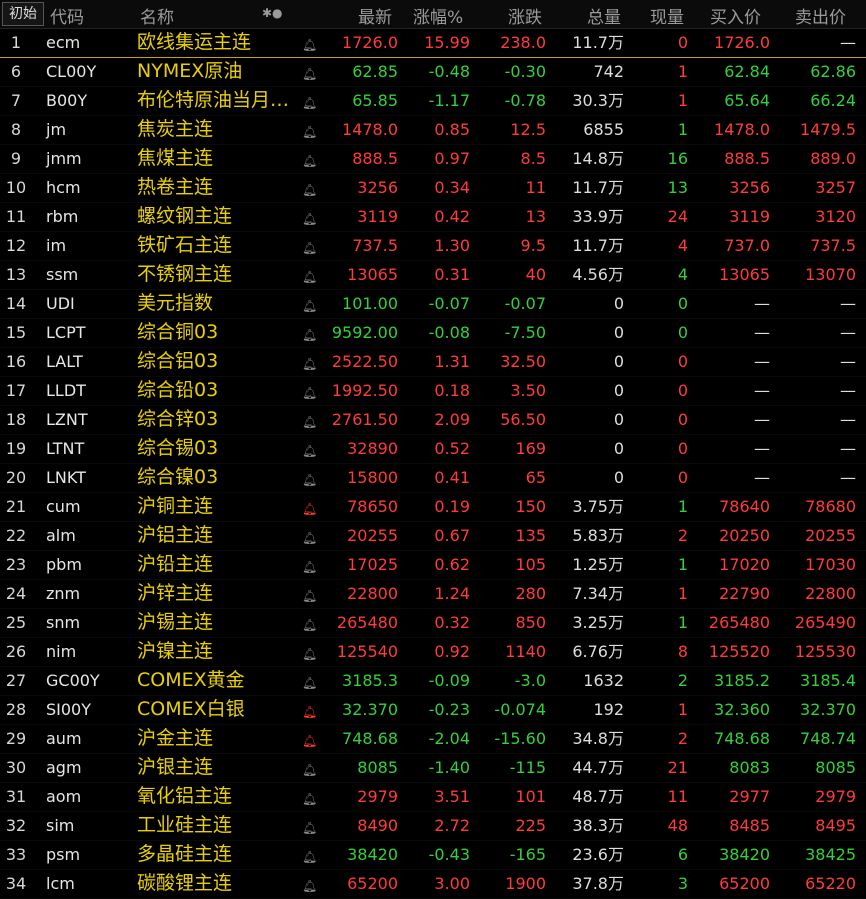  I want to click on ask-price: 3185.4, so click(828, 680).